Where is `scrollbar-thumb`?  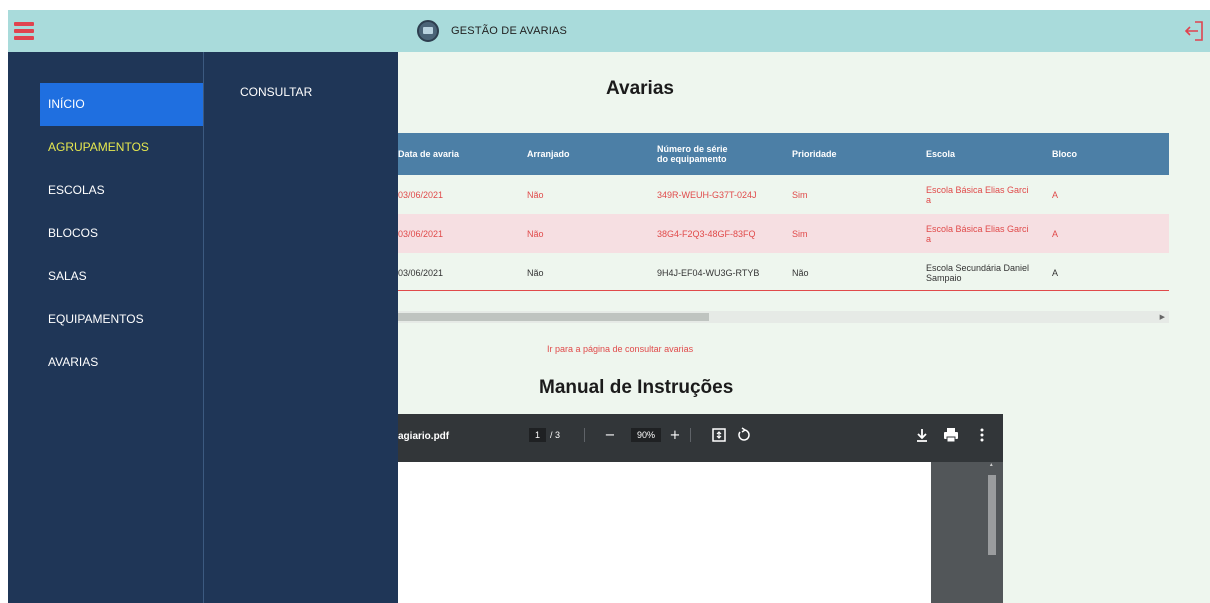
scrollbar-thumb is located at coordinates (553, 317).